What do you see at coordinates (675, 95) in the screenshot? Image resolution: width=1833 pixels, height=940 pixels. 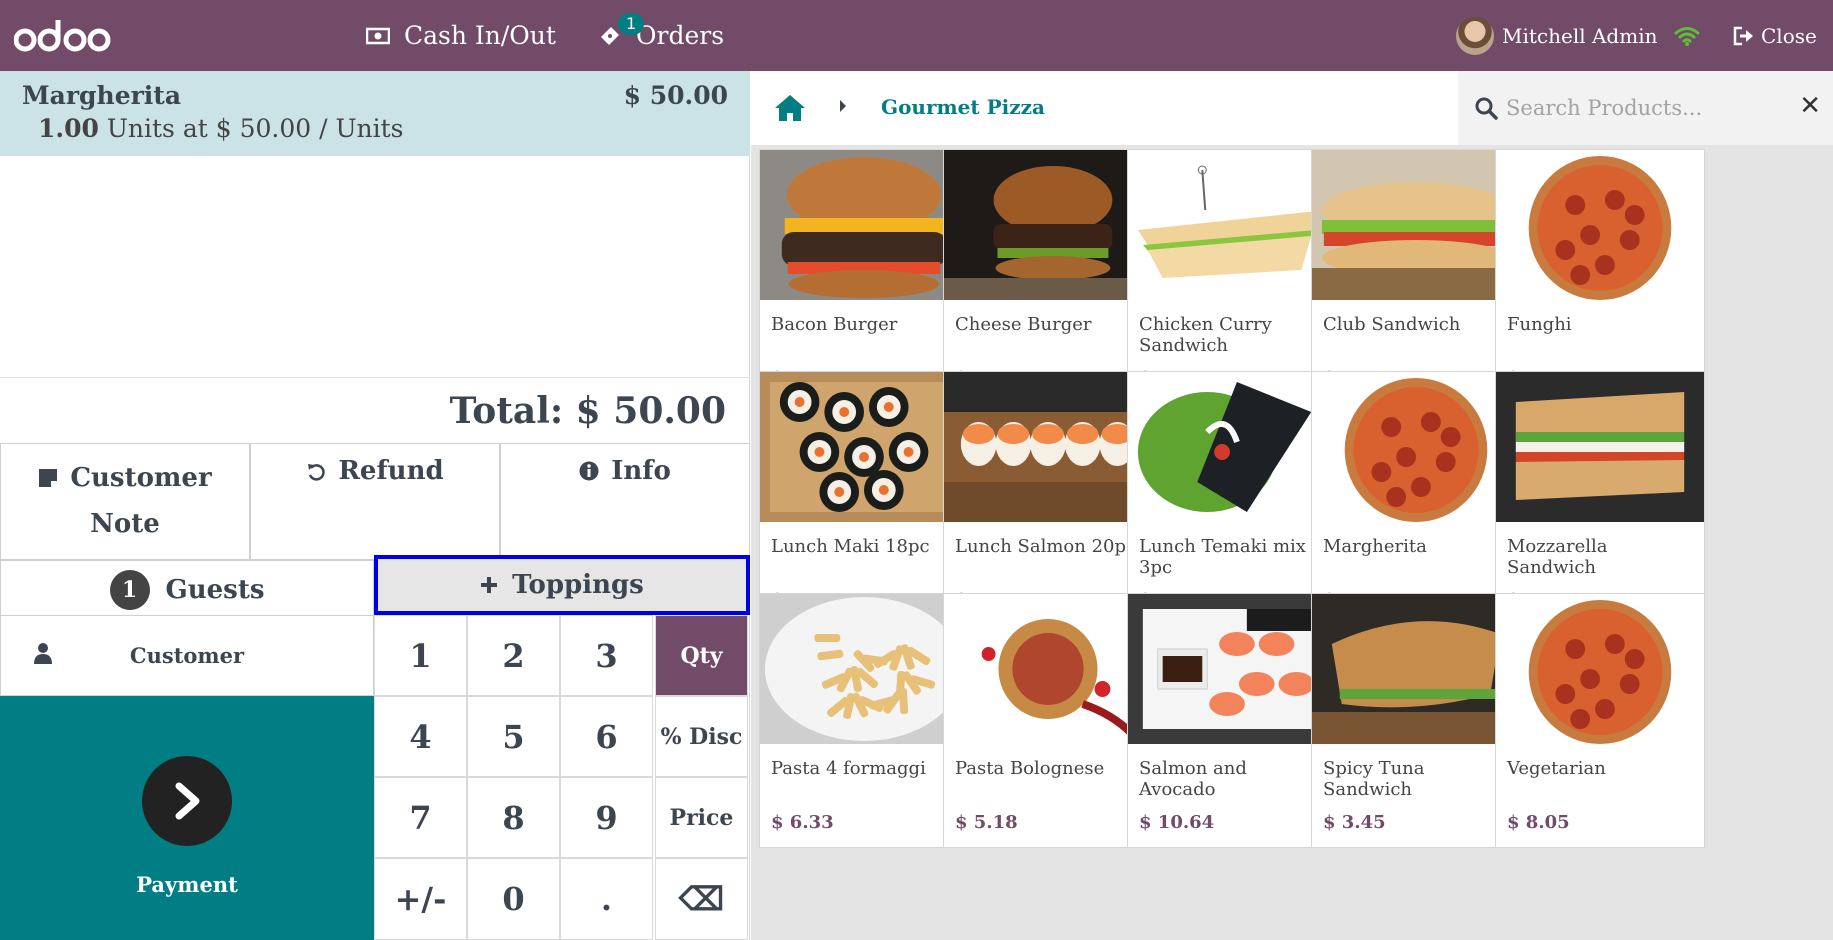 I see `order-line-price: $ 50.00` at bounding box center [675, 95].